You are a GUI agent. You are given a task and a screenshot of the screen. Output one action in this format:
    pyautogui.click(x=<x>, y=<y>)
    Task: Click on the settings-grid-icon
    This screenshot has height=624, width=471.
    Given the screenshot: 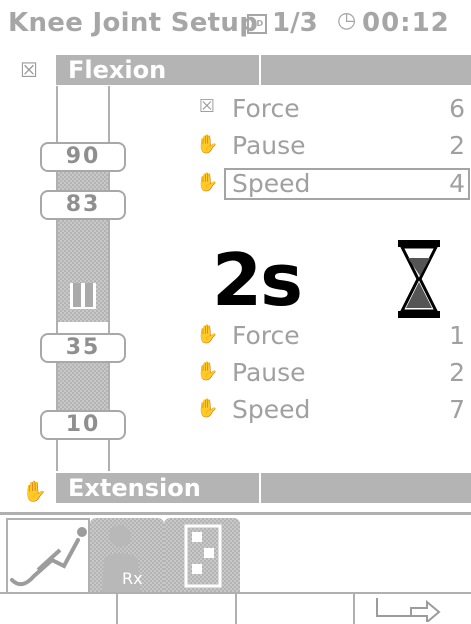 What is the action you would take?
    pyautogui.click(x=203, y=556)
    